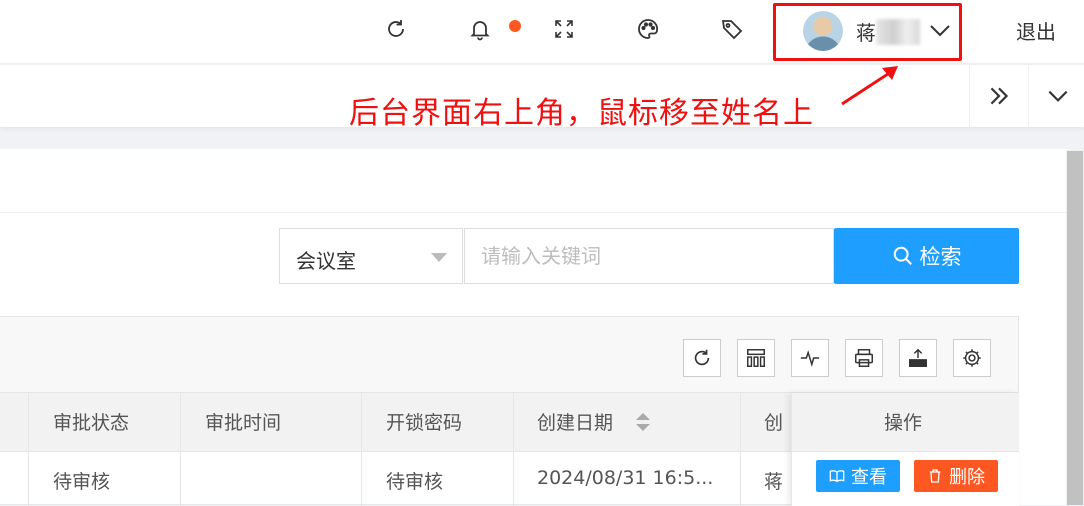 This screenshot has height=506, width=1084. I want to click on refresh-icon, so click(396, 29).